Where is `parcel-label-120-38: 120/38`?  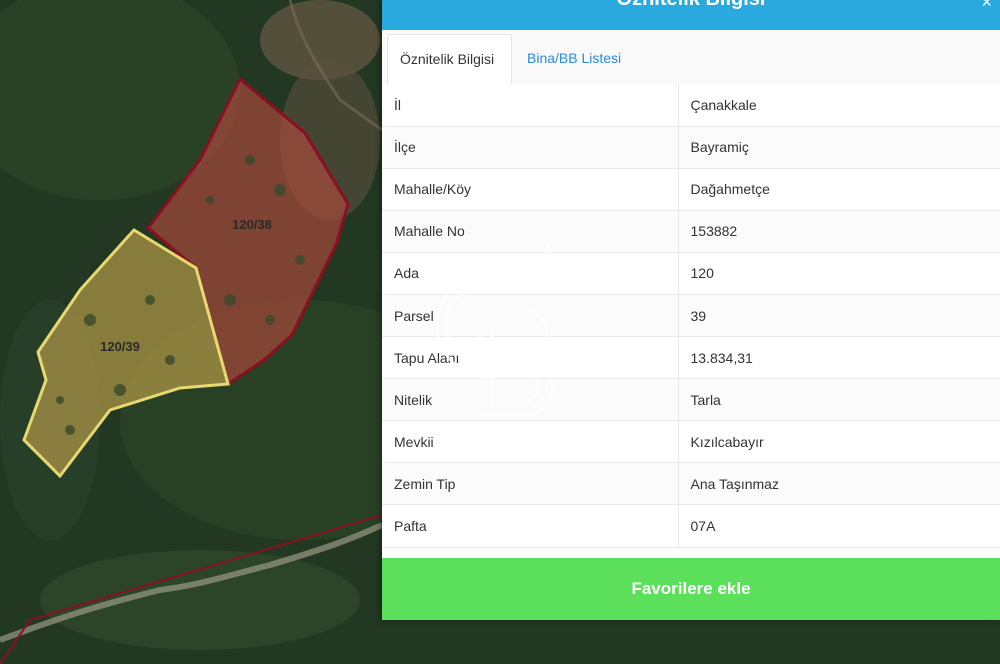 parcel-label-120-38: 120/38 is located at coordinates (252, 224).